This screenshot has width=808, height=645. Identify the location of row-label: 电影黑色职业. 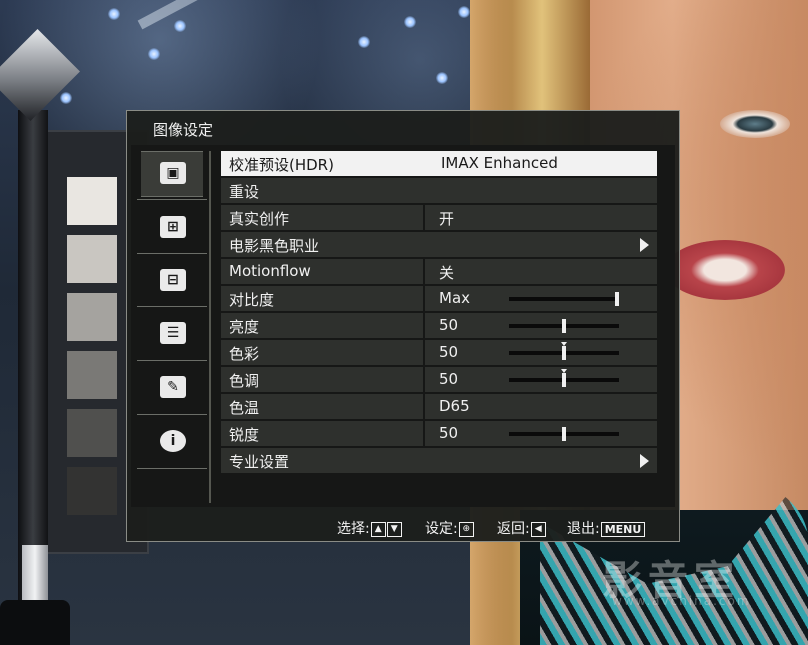
(274, 246).